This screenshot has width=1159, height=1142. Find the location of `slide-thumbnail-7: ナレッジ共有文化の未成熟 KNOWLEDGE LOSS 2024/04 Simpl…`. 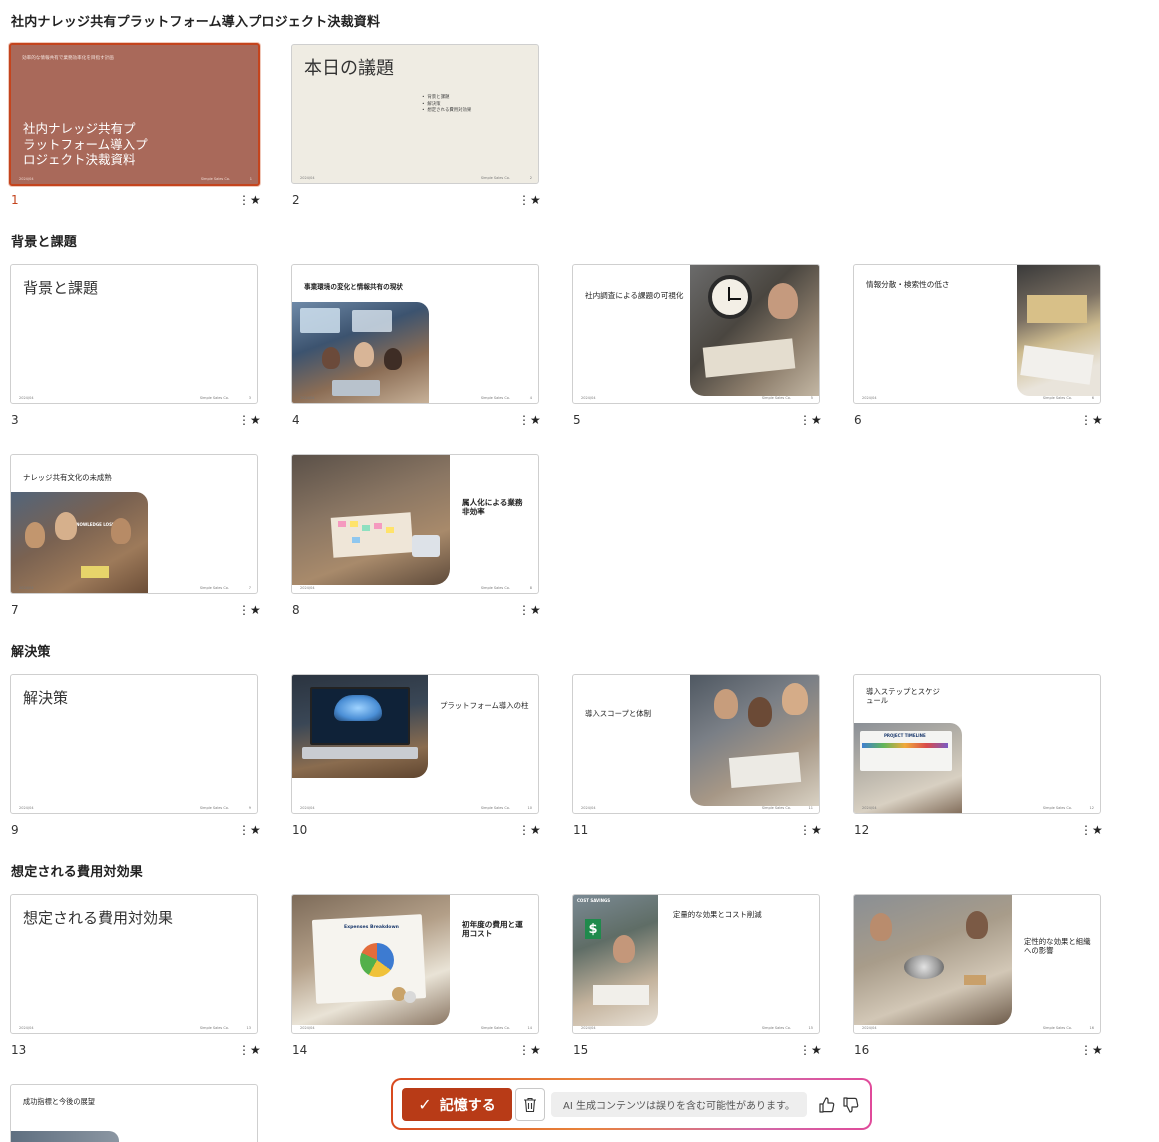

slide-thumbnail-7: ナレッジ共有文化の未成熟 KNOWLEDGE LOSS 2024/04 Simpl… is located at coordinates (134, 524).